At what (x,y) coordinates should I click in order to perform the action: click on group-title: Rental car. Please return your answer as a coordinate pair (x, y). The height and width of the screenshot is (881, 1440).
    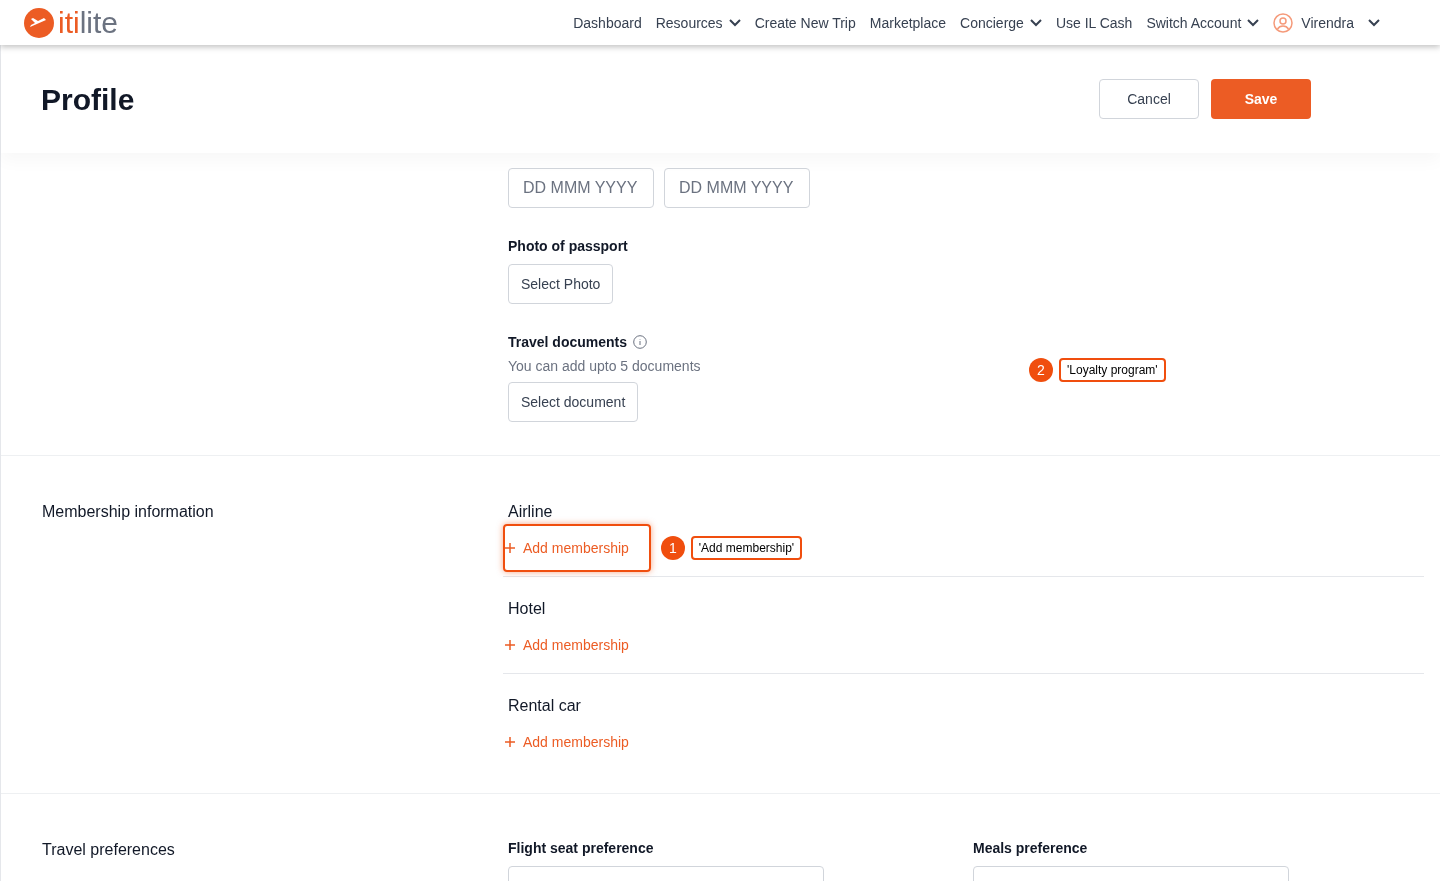
    Looking at the image, I should click on (544, 706).